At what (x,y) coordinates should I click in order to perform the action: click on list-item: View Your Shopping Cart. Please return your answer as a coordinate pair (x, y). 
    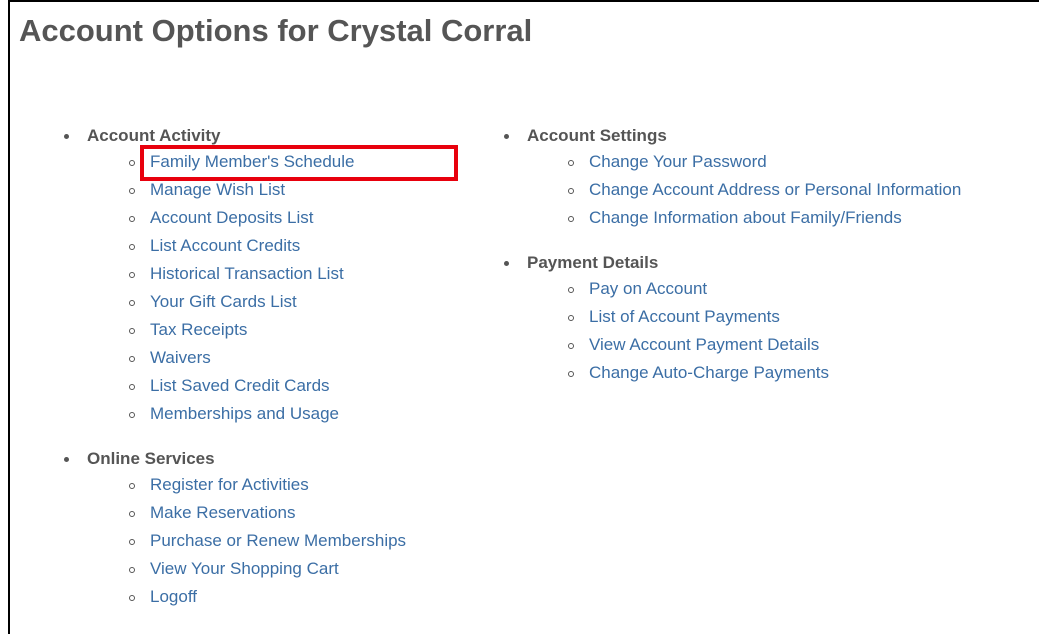
    Looking at the image, I should click on (235, 569).